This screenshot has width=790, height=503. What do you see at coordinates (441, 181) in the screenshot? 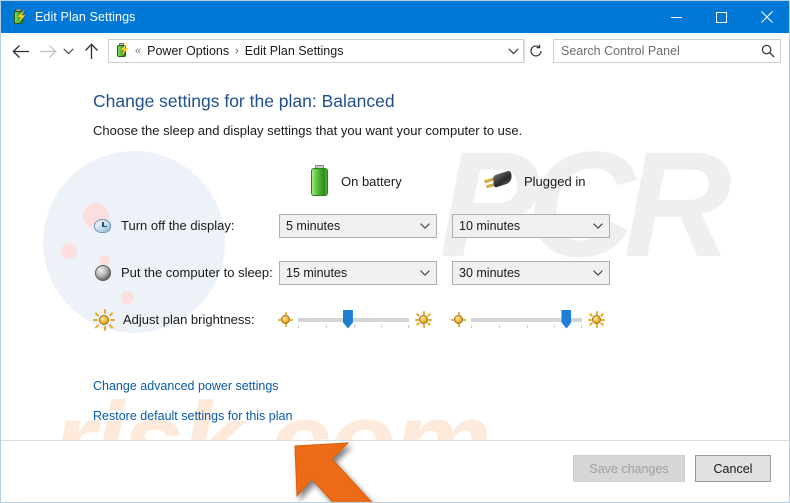
I see `column-headers: On battery Plugged in` at bounding box center [441, 181].